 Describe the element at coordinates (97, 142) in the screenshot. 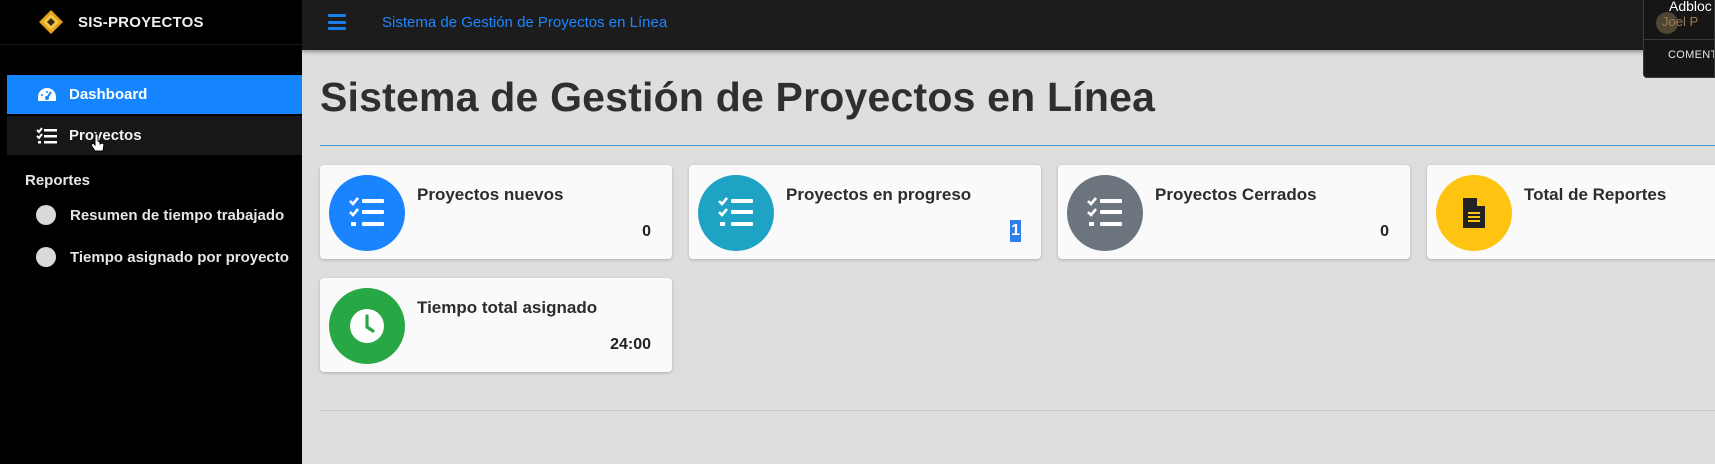

I see `mouse-pointer-icon` at that location.